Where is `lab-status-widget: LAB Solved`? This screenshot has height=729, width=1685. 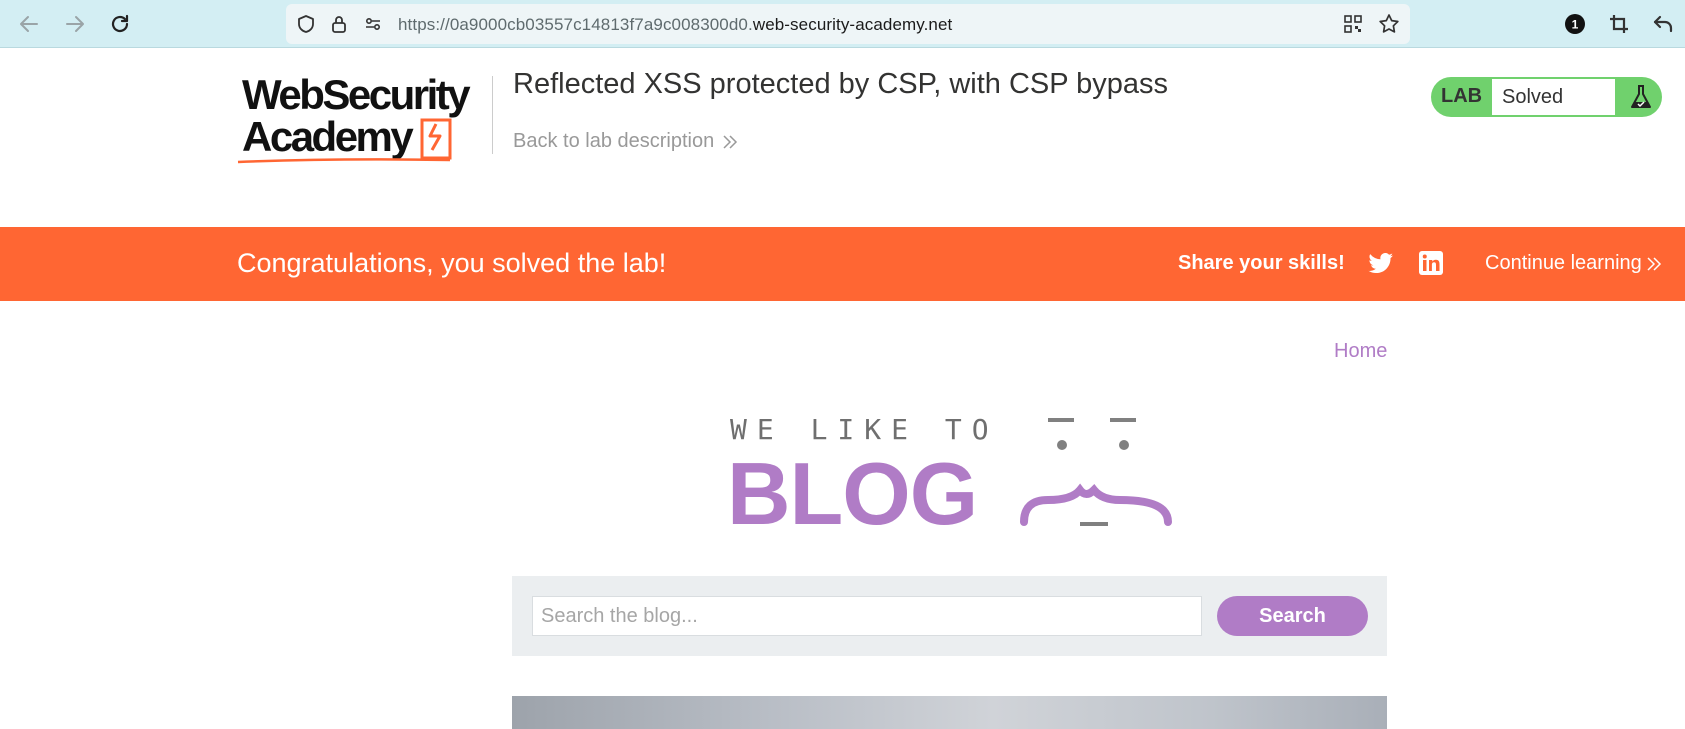 lab-status-widget: LAB Solved is located at coordinates (1546, 97).